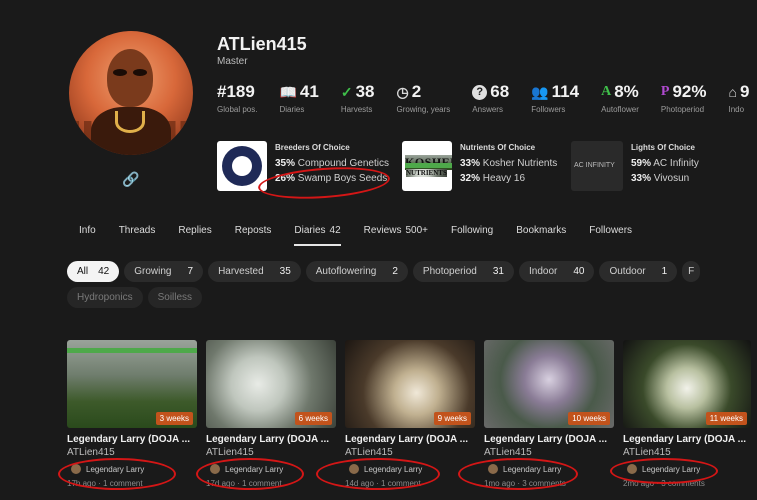 The height and width of the screenshot is (500, 757). Describe the element at coordinates (549, 384) in the screenshot. I see `diary-thumbnail: 10 weeks` at that location.